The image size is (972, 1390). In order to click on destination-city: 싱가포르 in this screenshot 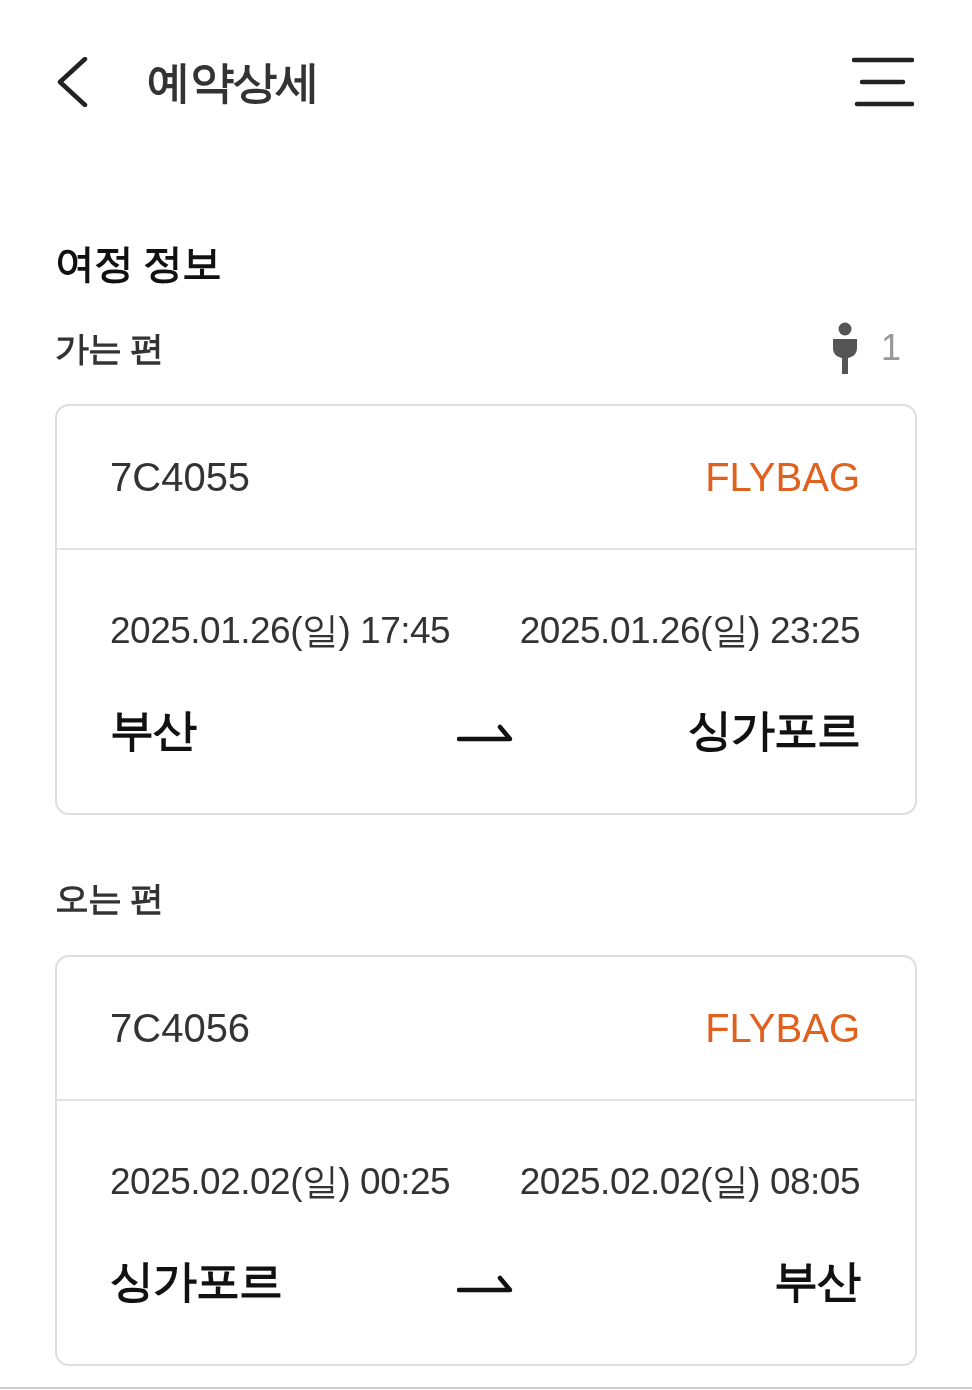, I will do `click(774, 730)`.